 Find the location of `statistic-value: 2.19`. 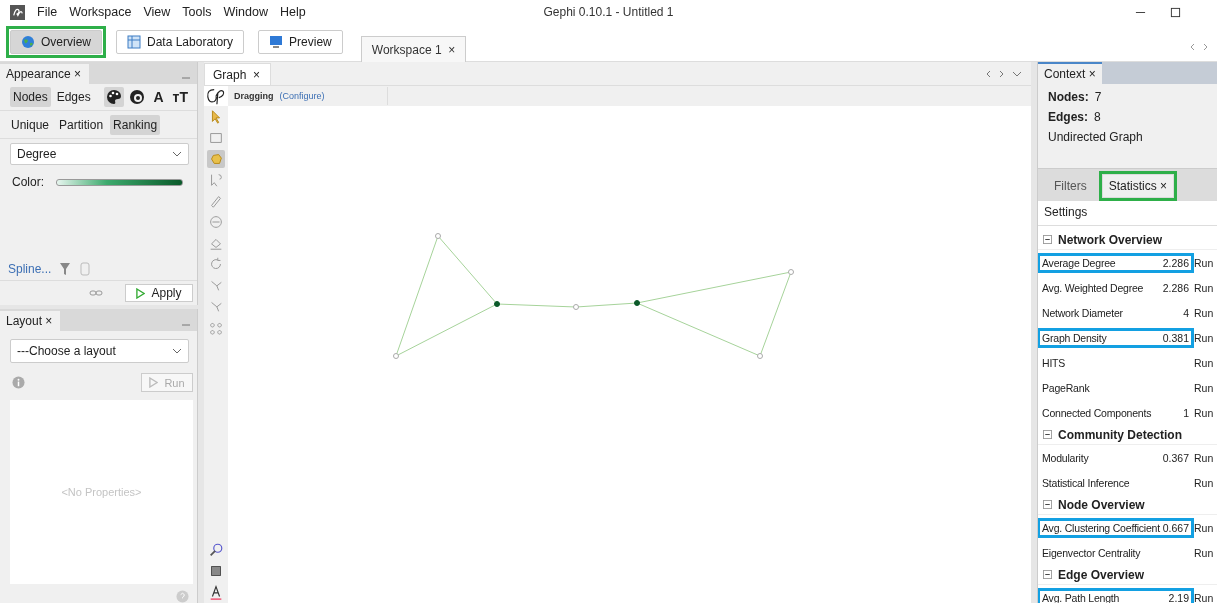

statistic-value: 2.19 is located at coordinates (1178, 597).